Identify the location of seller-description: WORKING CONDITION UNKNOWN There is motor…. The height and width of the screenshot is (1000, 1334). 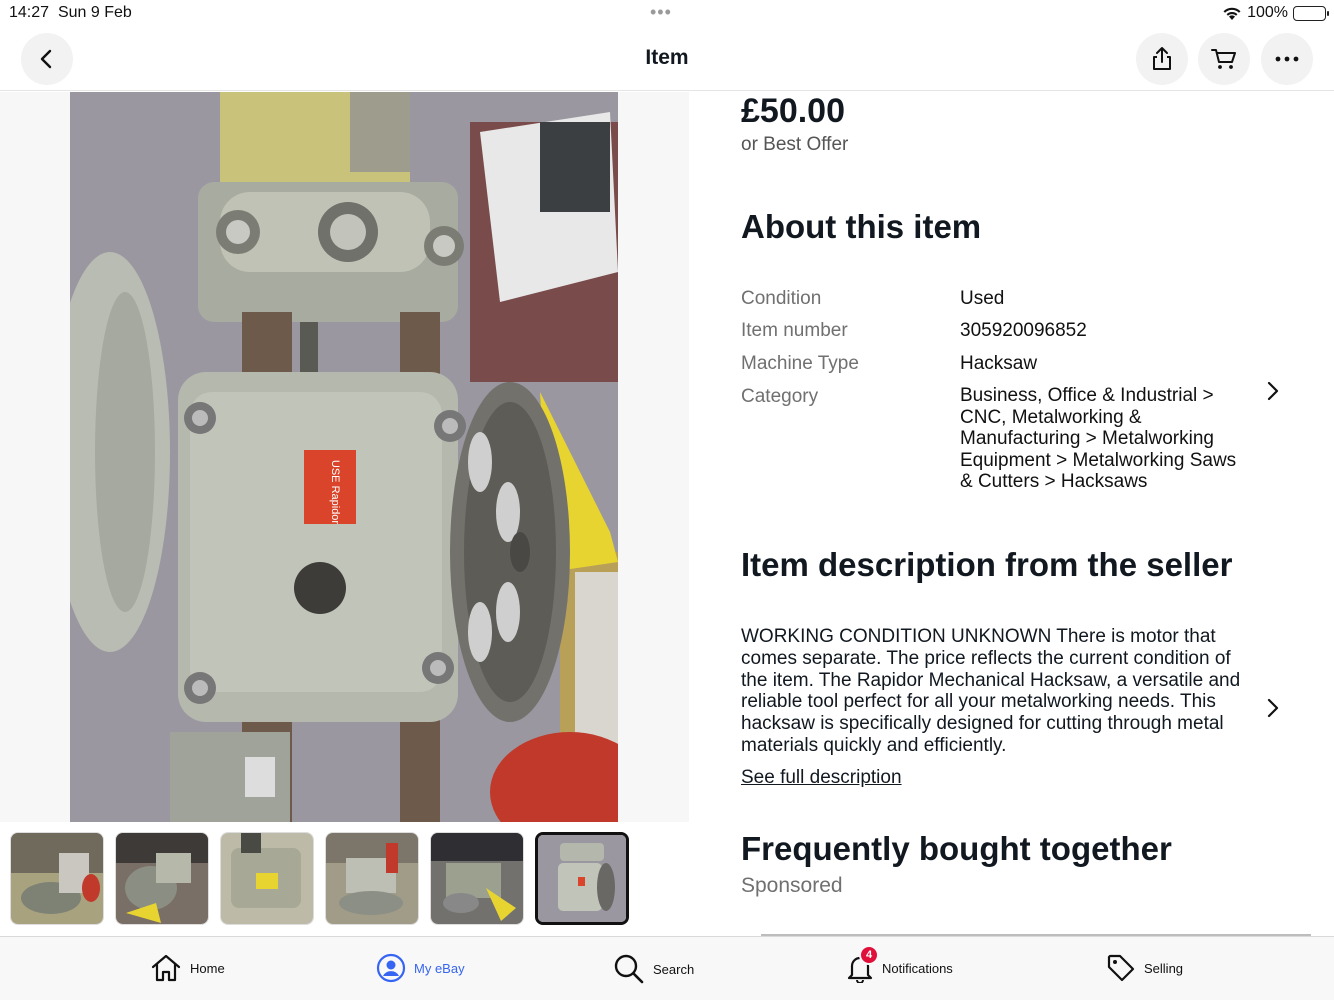
(998, 691).